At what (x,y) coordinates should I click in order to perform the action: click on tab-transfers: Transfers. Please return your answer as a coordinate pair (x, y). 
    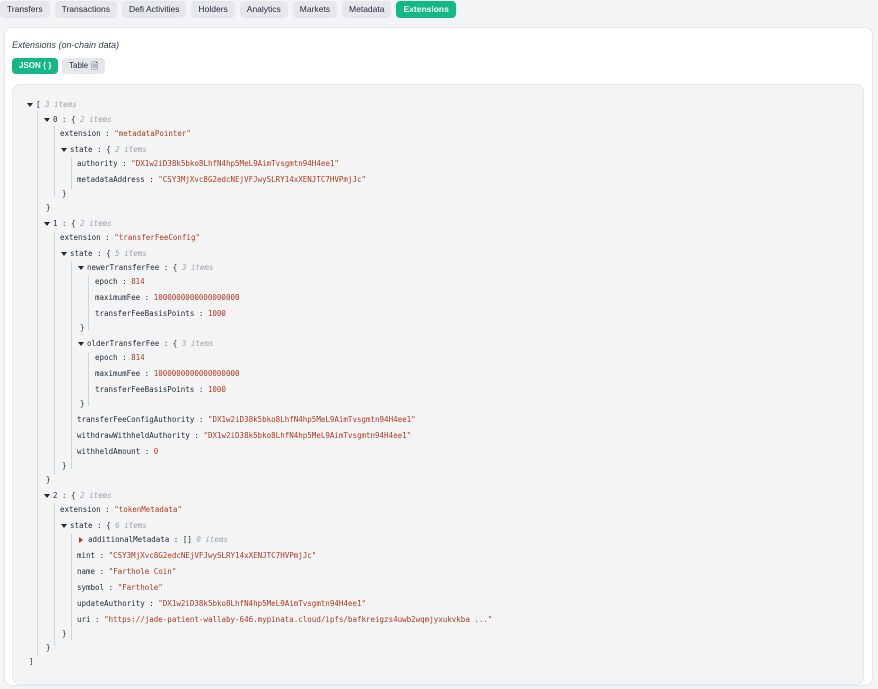
    Looking at the image, I should click on (25, 9).